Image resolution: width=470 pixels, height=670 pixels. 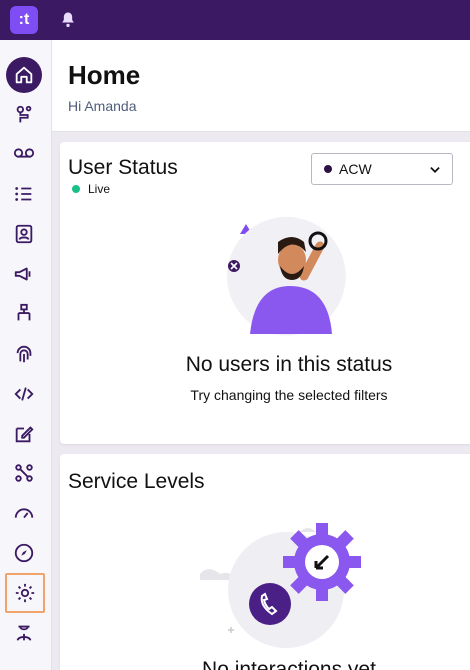 What do you see at coordinates (104, 75) in the screenshot?
I see `page-title: Home` at bounding box center [104, 75].